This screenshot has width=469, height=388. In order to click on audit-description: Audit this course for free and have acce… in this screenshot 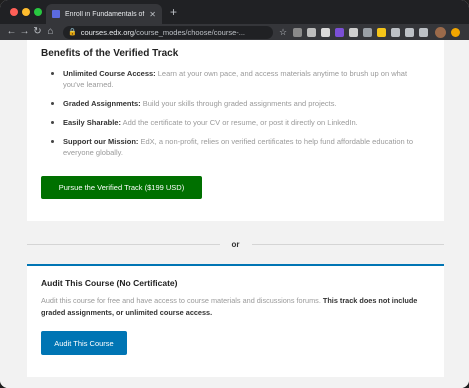, I will do `click(235, 307)`.